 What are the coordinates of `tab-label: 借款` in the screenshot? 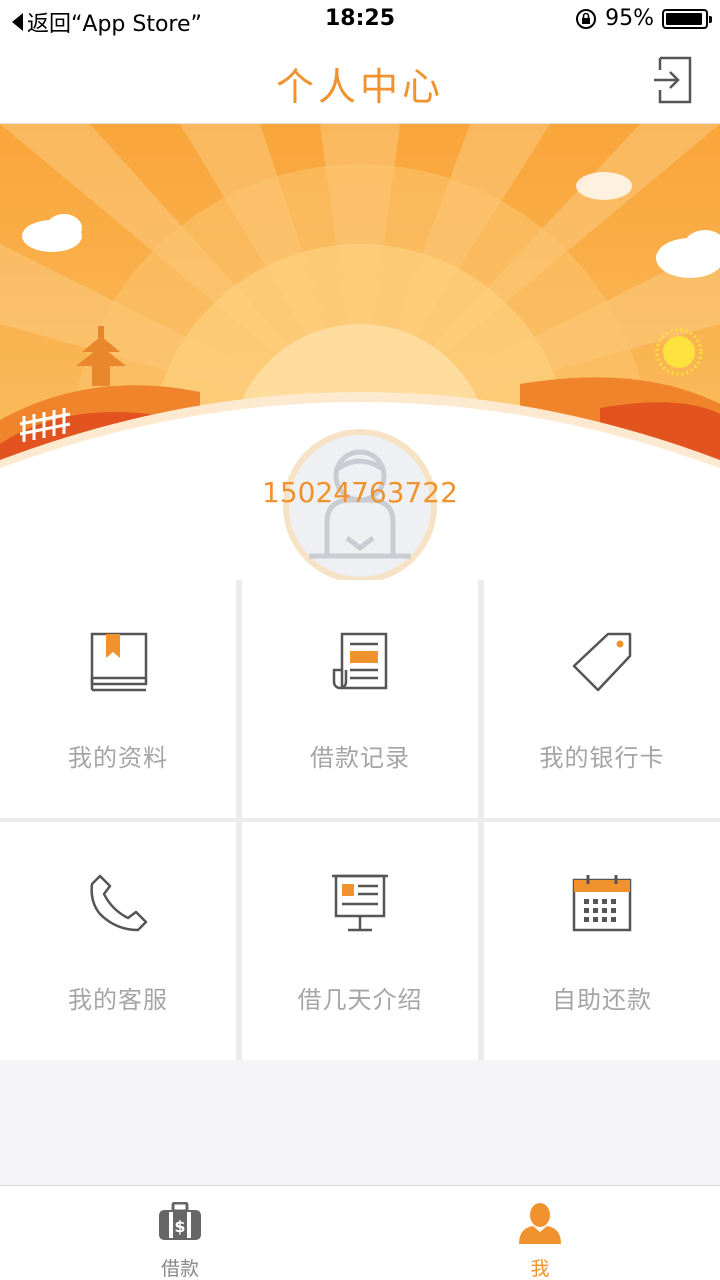 It's located at (179, 1269).